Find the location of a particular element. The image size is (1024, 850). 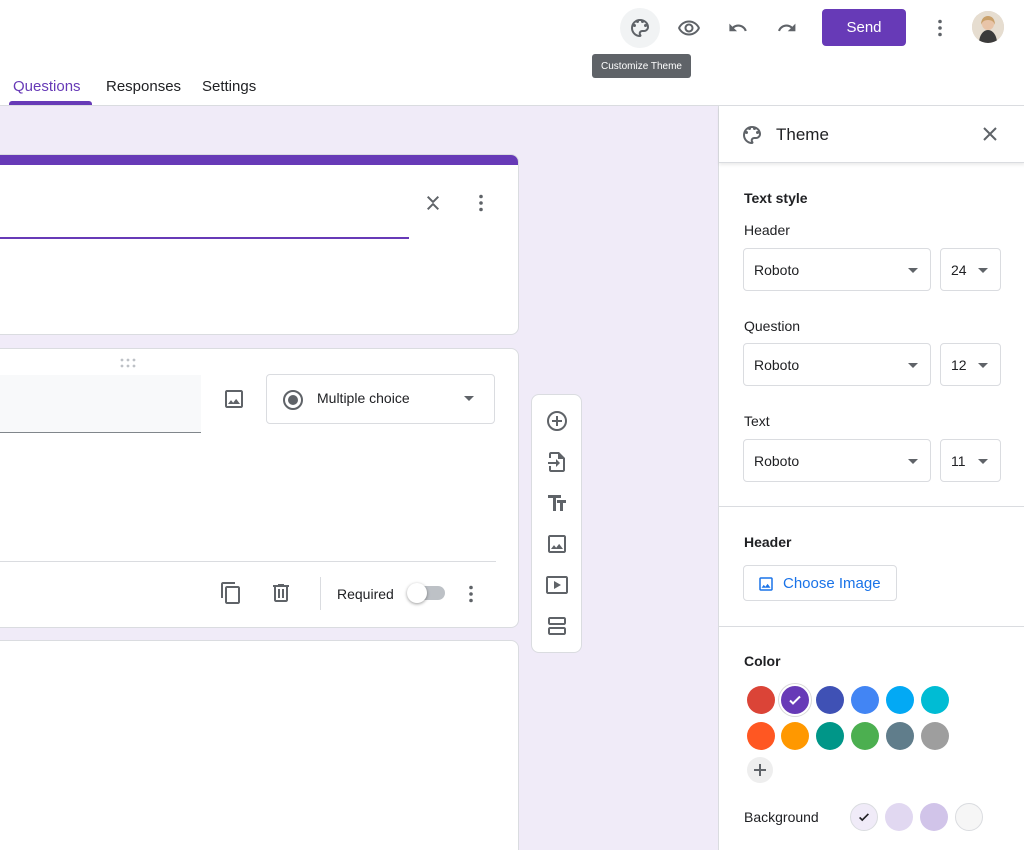

redo-icon is located at coordinates (787, 27).